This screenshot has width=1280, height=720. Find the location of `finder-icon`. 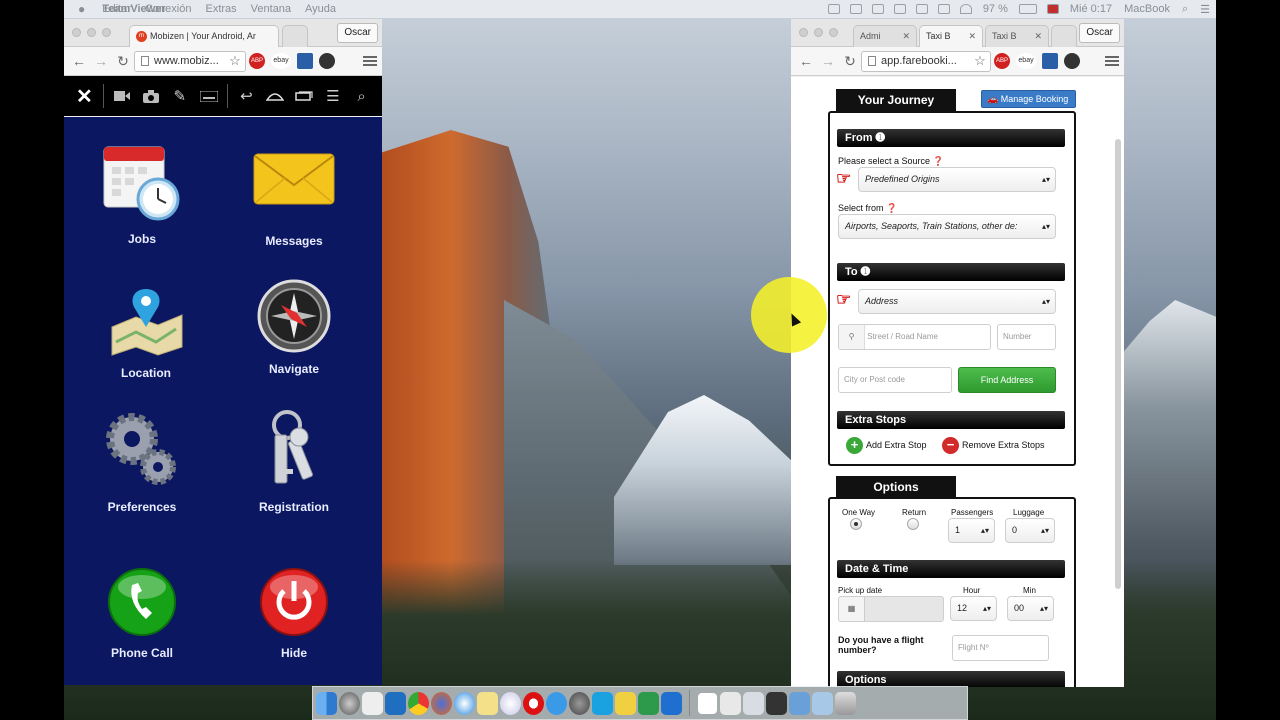

finder-icon is located at coordinates (326, 703).